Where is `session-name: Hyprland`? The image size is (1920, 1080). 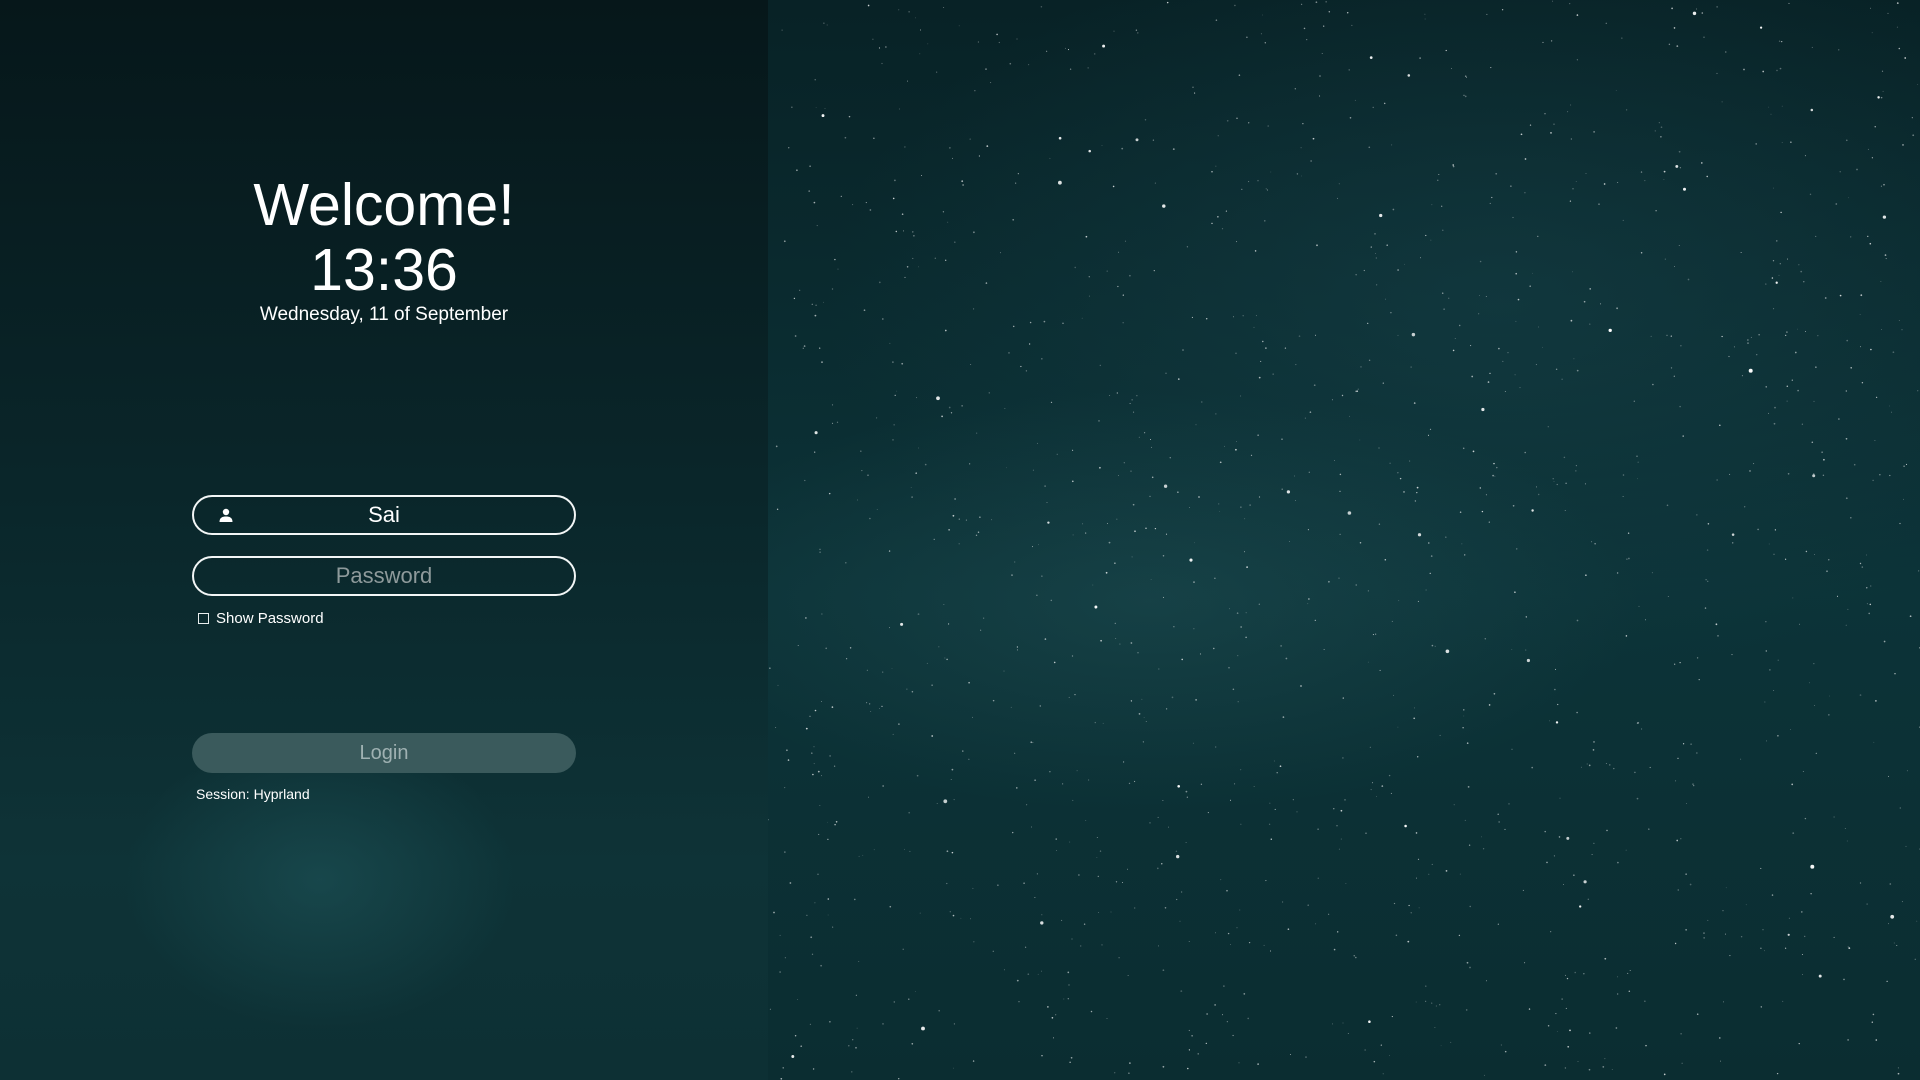 session-name: Hyprland is located at coordinates (281, 794).